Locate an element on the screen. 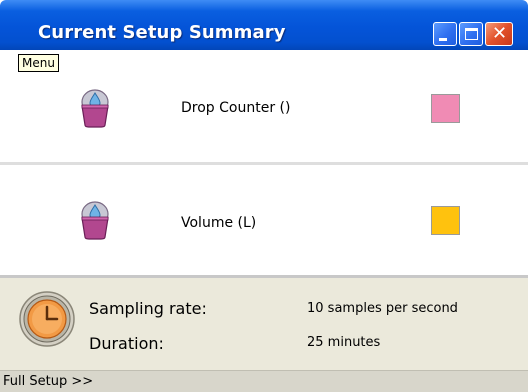 The image size is (528, 392). footer-bar: Full Setup >> is located at coordinates (264, 381).